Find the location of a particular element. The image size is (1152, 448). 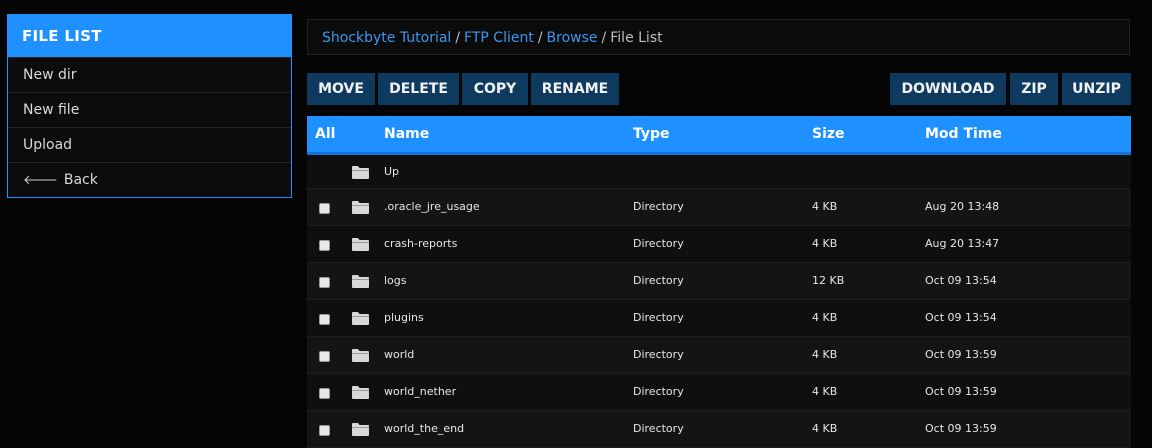

file-size: 12 KB is located at coordinates (828, 280).